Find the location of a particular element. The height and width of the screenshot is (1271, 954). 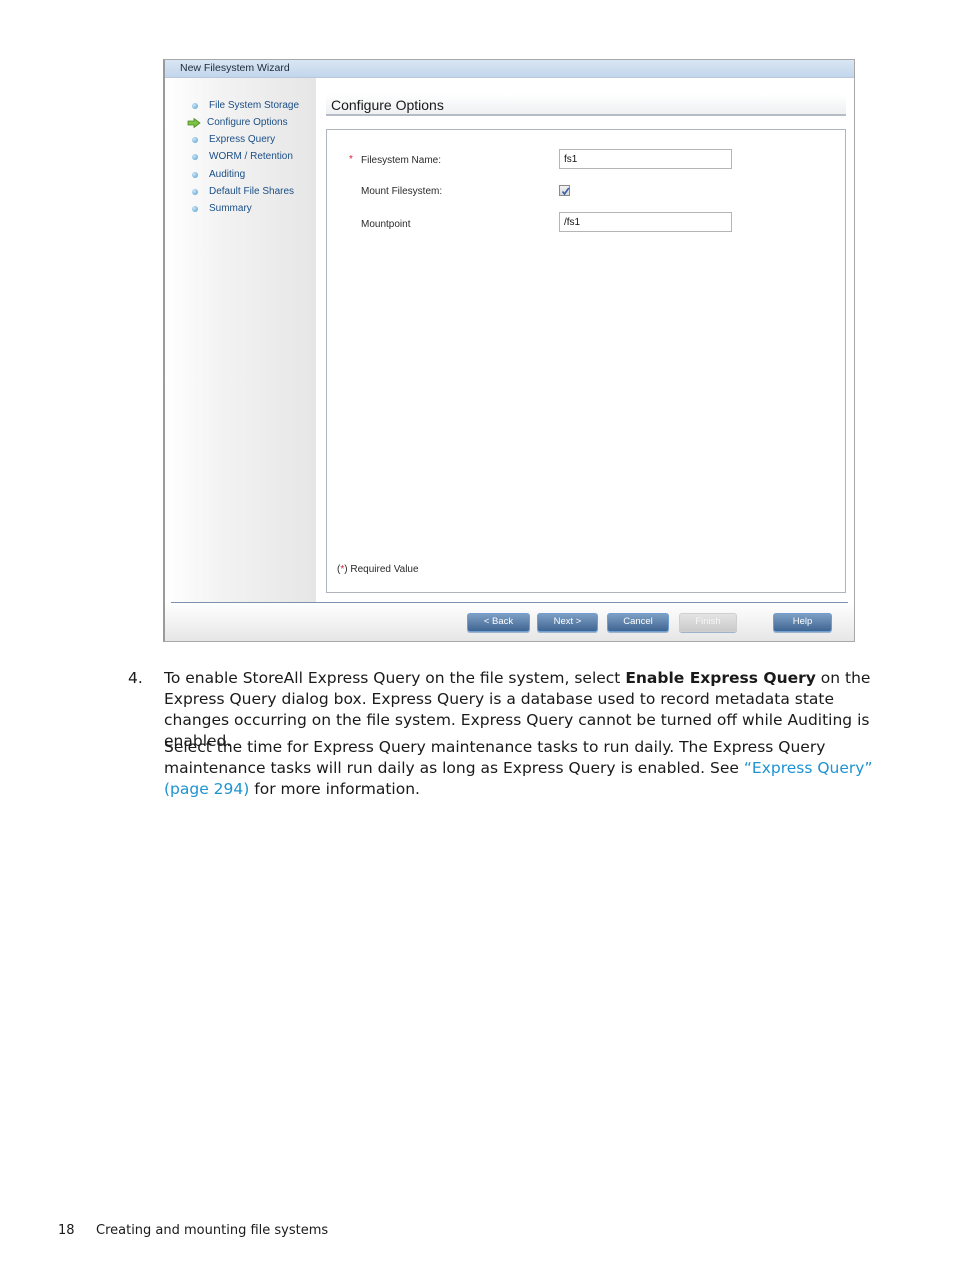

required-value-note: (*) Required Value is located at coordinates (378, 569).